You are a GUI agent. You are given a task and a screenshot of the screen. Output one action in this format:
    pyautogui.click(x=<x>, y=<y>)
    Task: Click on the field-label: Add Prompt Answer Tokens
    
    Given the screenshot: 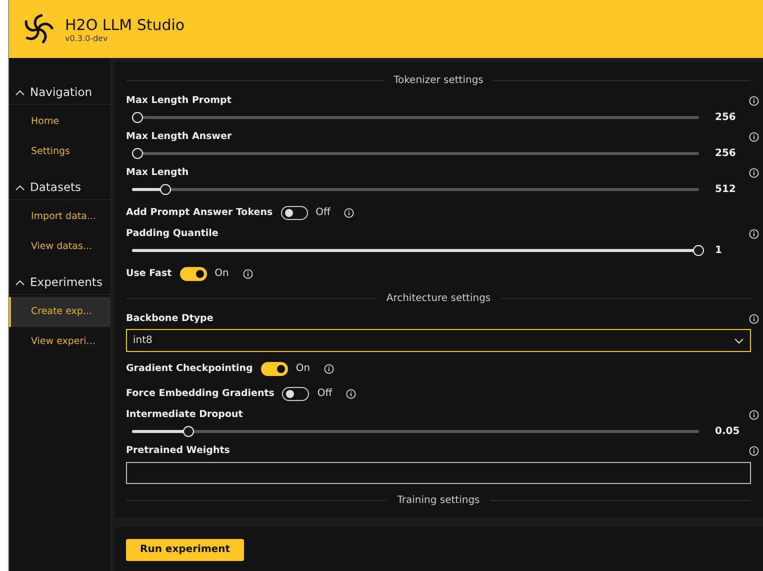 What is the action you would take?
    pyautogui.click(x=199, y=212)
    